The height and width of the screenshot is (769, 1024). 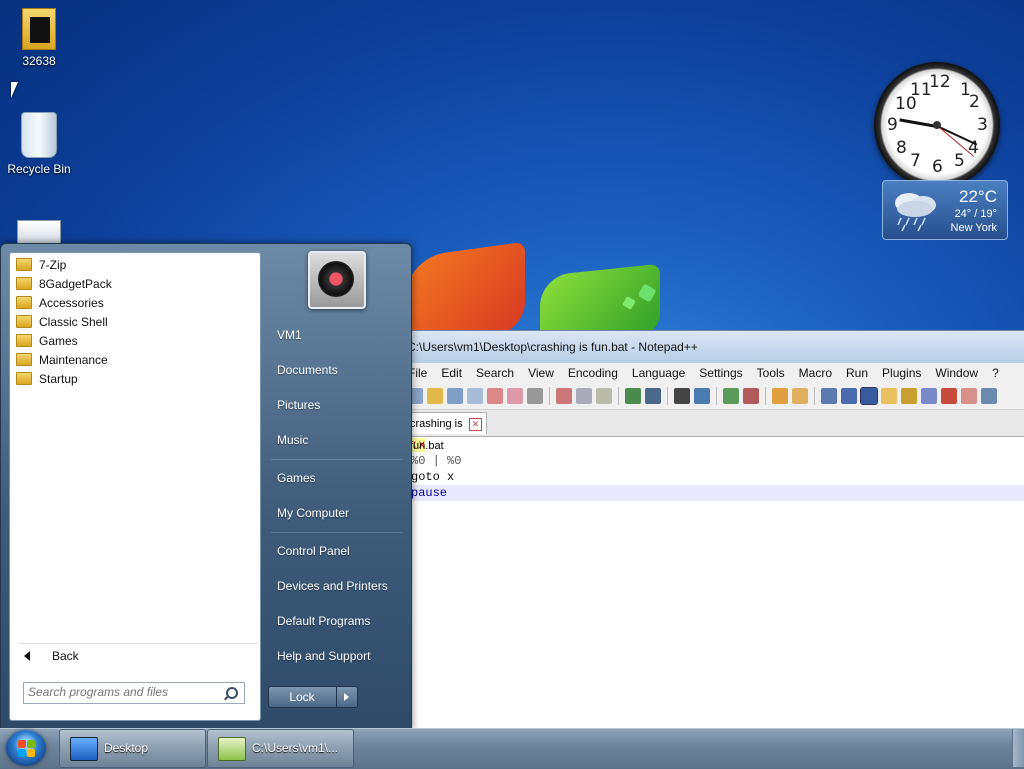 I want to click on menu-run: Run, so click(x=857, y=373).